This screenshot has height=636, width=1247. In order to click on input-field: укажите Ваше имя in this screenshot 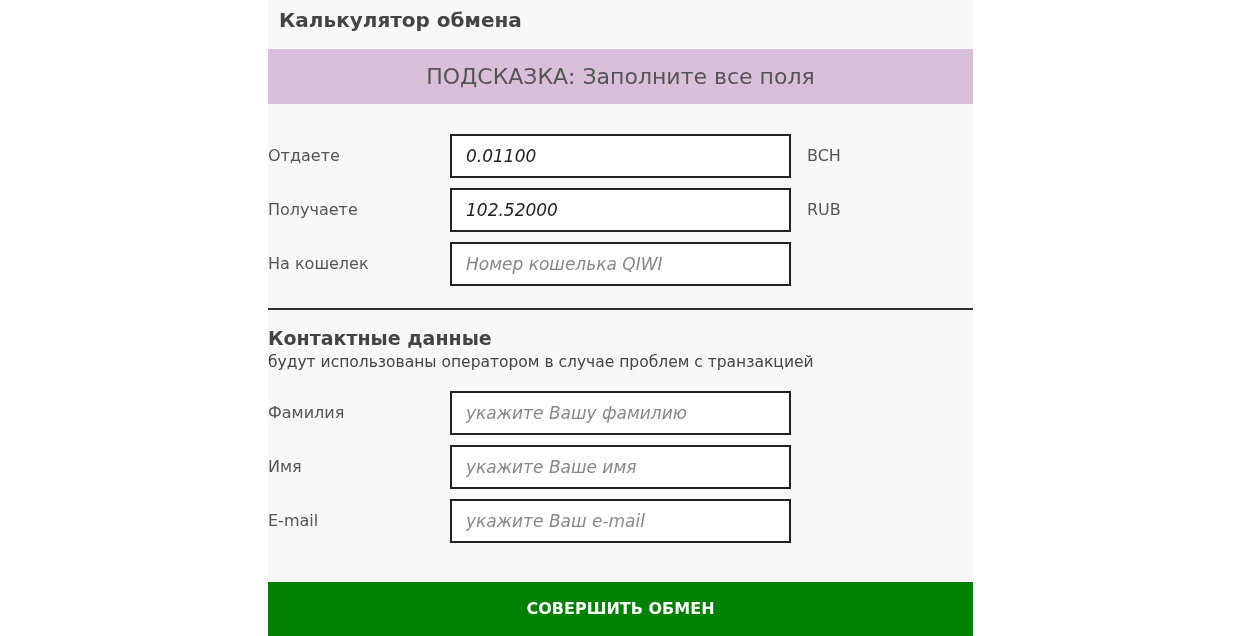, I will do `click(620, 467)`.